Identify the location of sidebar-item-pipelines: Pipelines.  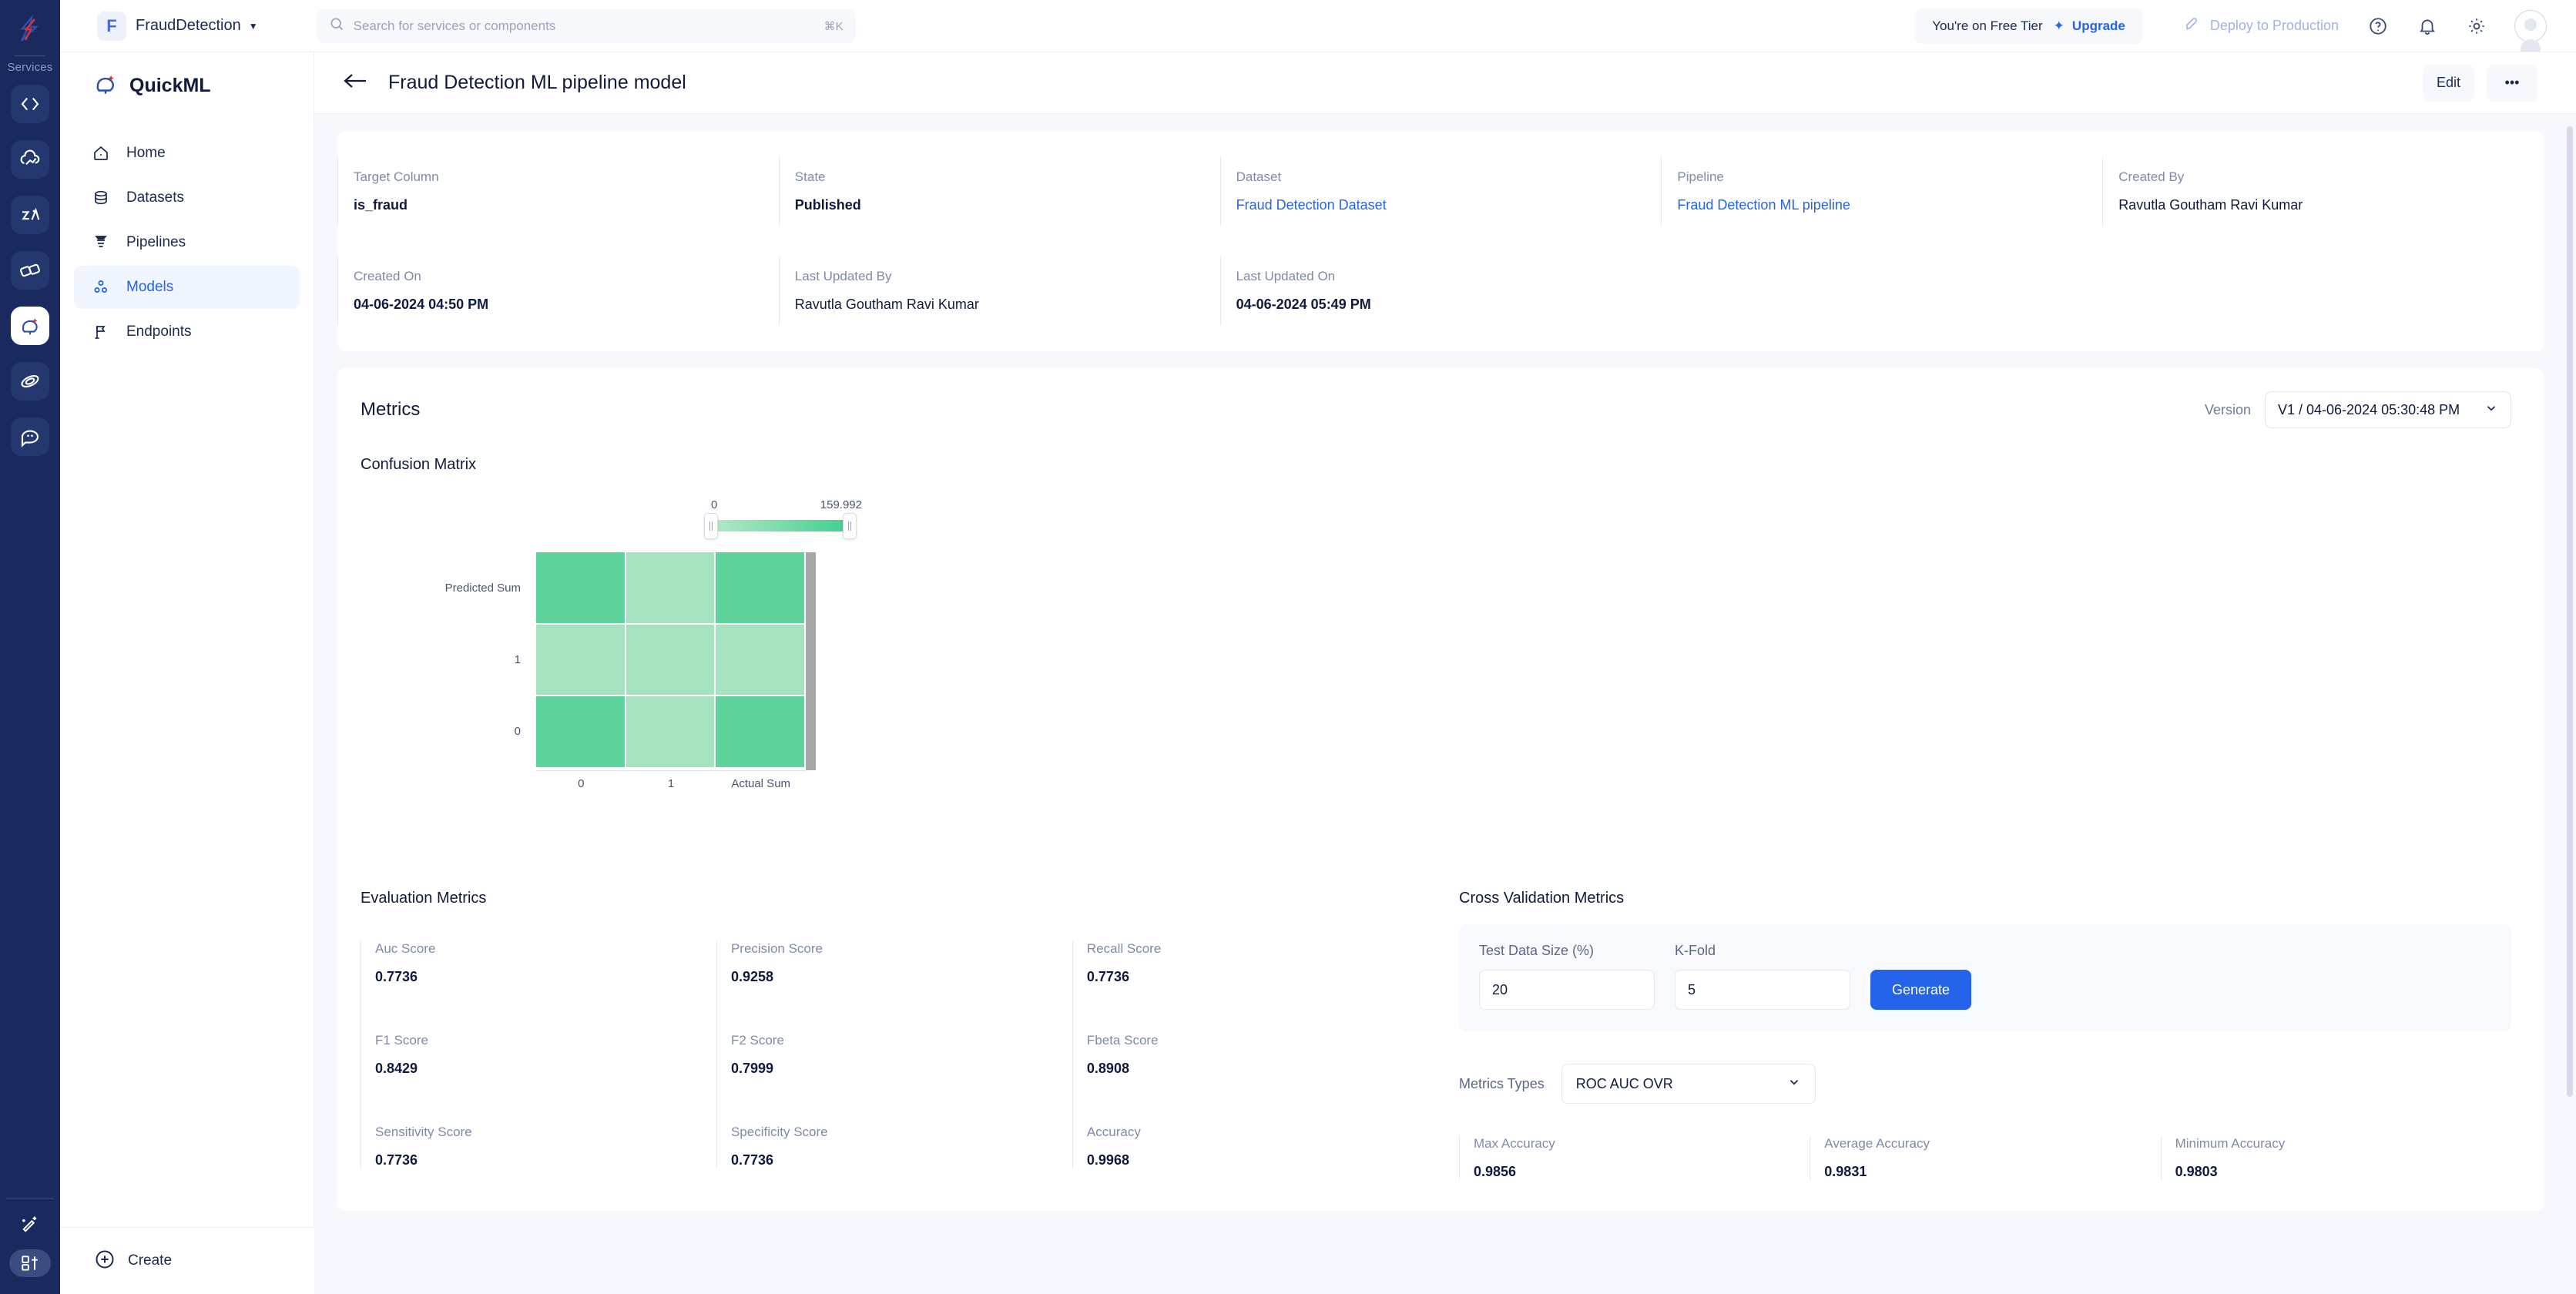
(187, 243).